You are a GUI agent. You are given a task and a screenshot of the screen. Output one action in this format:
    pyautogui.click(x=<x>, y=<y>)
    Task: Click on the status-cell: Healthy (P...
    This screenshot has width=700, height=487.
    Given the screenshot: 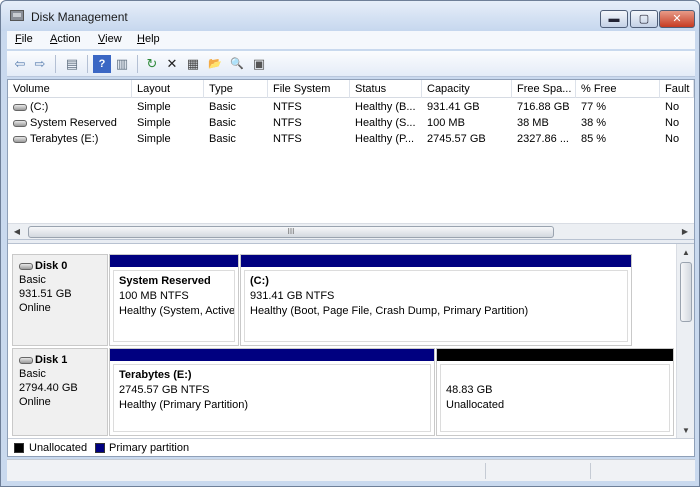 What is the action you would take?
    pyautogui.click(x=385, y=139)
    